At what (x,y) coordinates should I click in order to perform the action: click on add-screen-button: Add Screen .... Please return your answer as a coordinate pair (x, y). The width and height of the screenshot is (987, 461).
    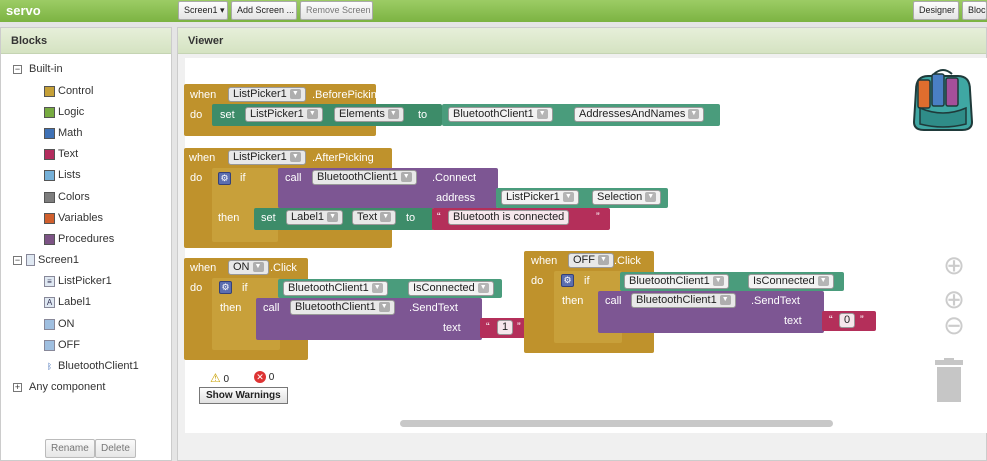
    Looking at the image, I should click on (264, 10).